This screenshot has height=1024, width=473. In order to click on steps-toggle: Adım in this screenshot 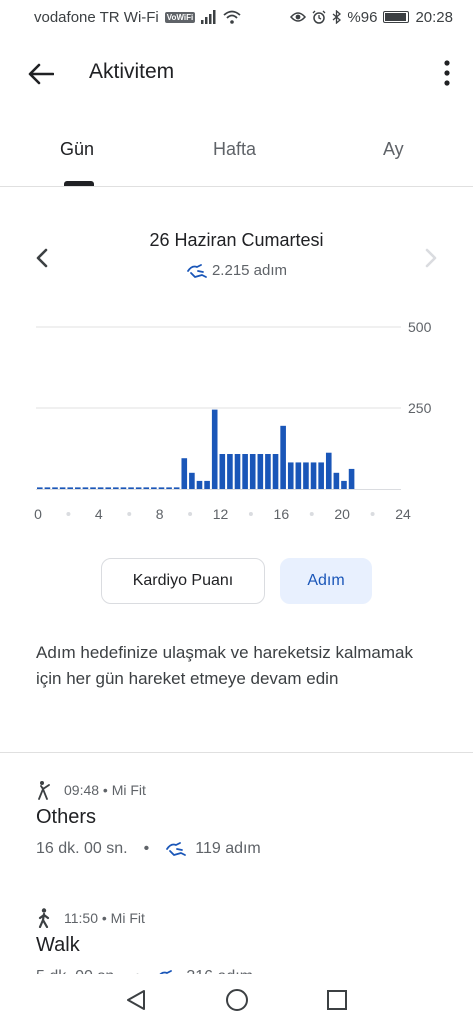, I will do `click(326, 581)`.